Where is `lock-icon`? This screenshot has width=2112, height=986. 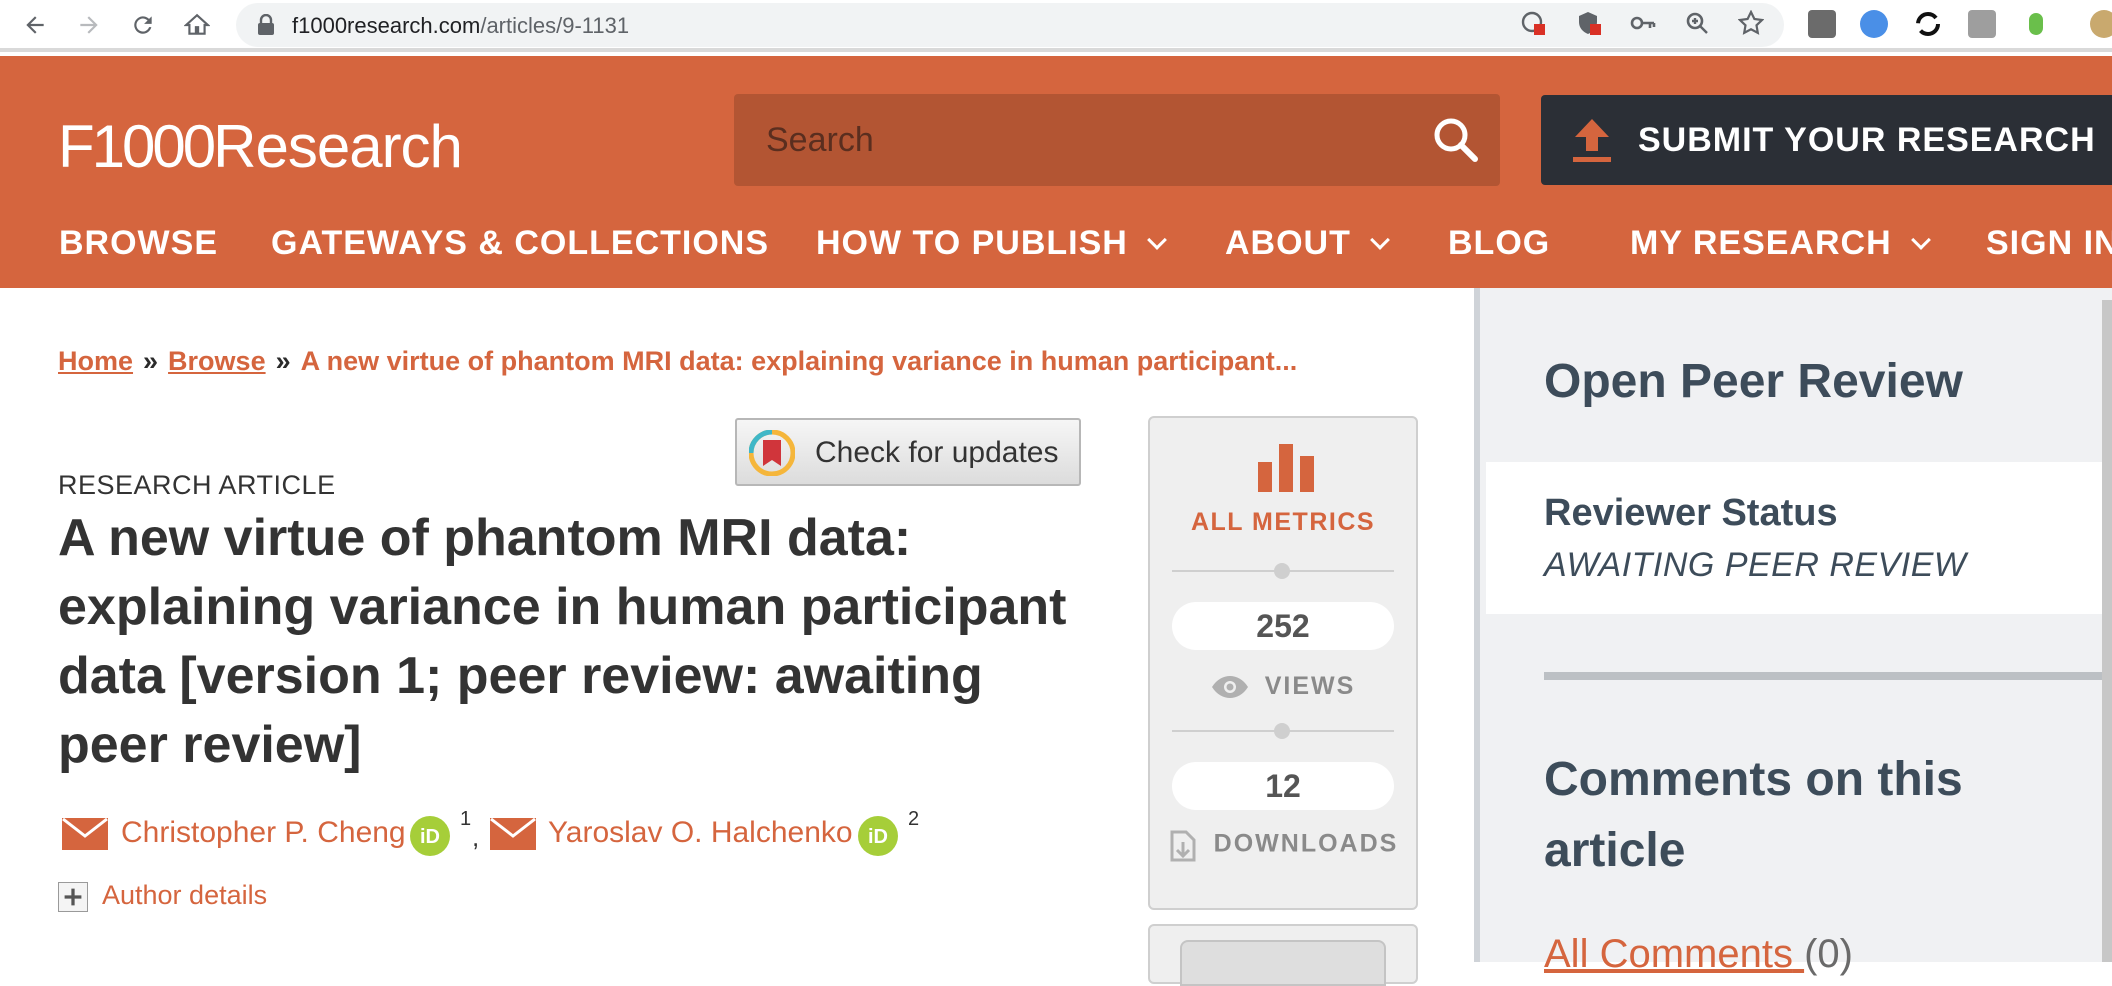 lock-icon is located at coordinates (266, 24).